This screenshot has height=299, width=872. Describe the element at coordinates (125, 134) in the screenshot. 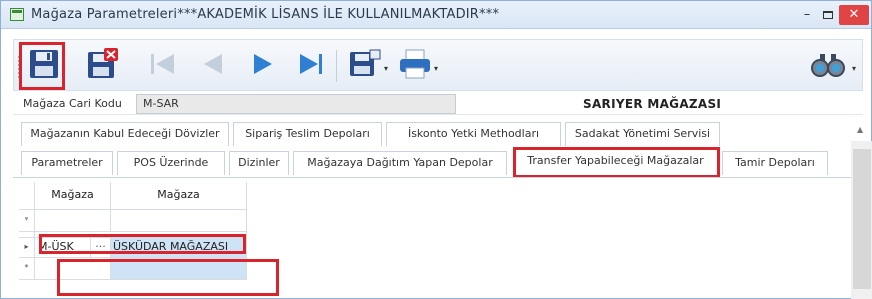

I see `tab-accepted-currencies: Mağazanın Kabul Edeceği Dövizler` at that location.